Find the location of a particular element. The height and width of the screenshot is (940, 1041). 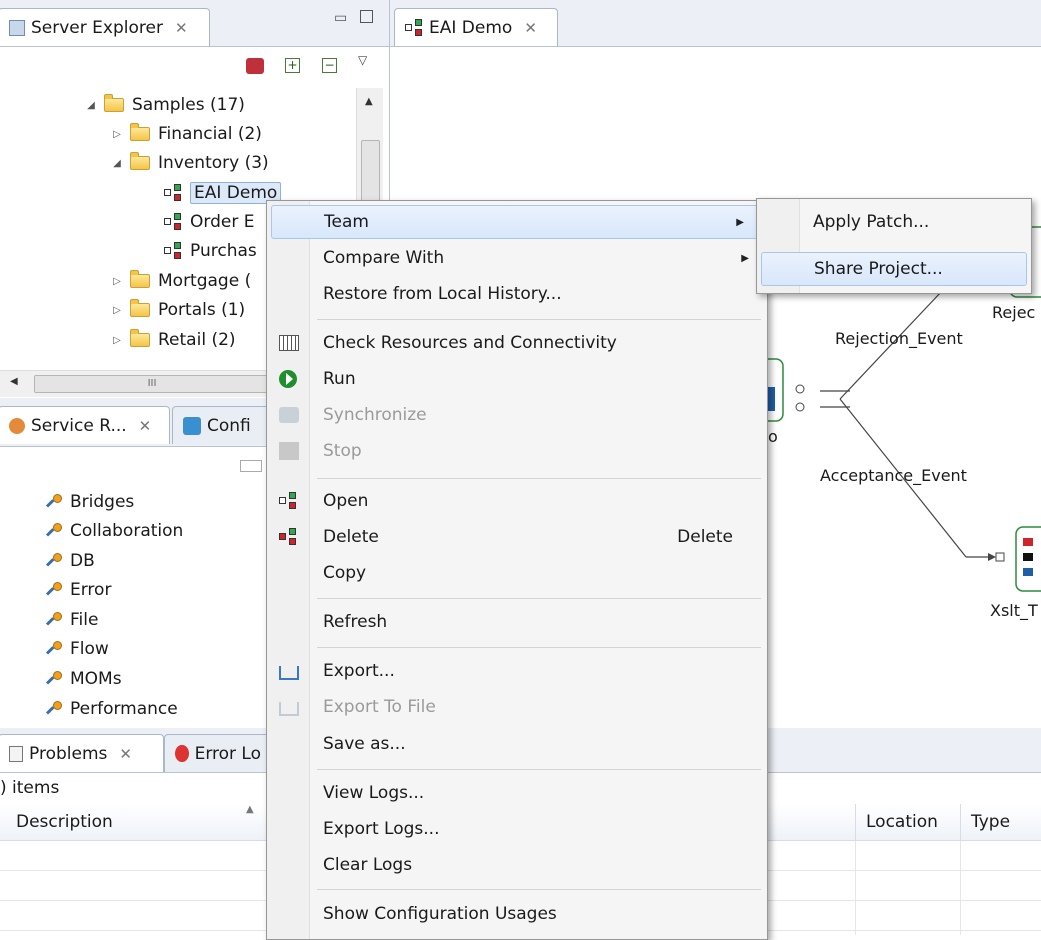

menu-item-clear-logs: Clear Logs is located at coordinates (517, 865).